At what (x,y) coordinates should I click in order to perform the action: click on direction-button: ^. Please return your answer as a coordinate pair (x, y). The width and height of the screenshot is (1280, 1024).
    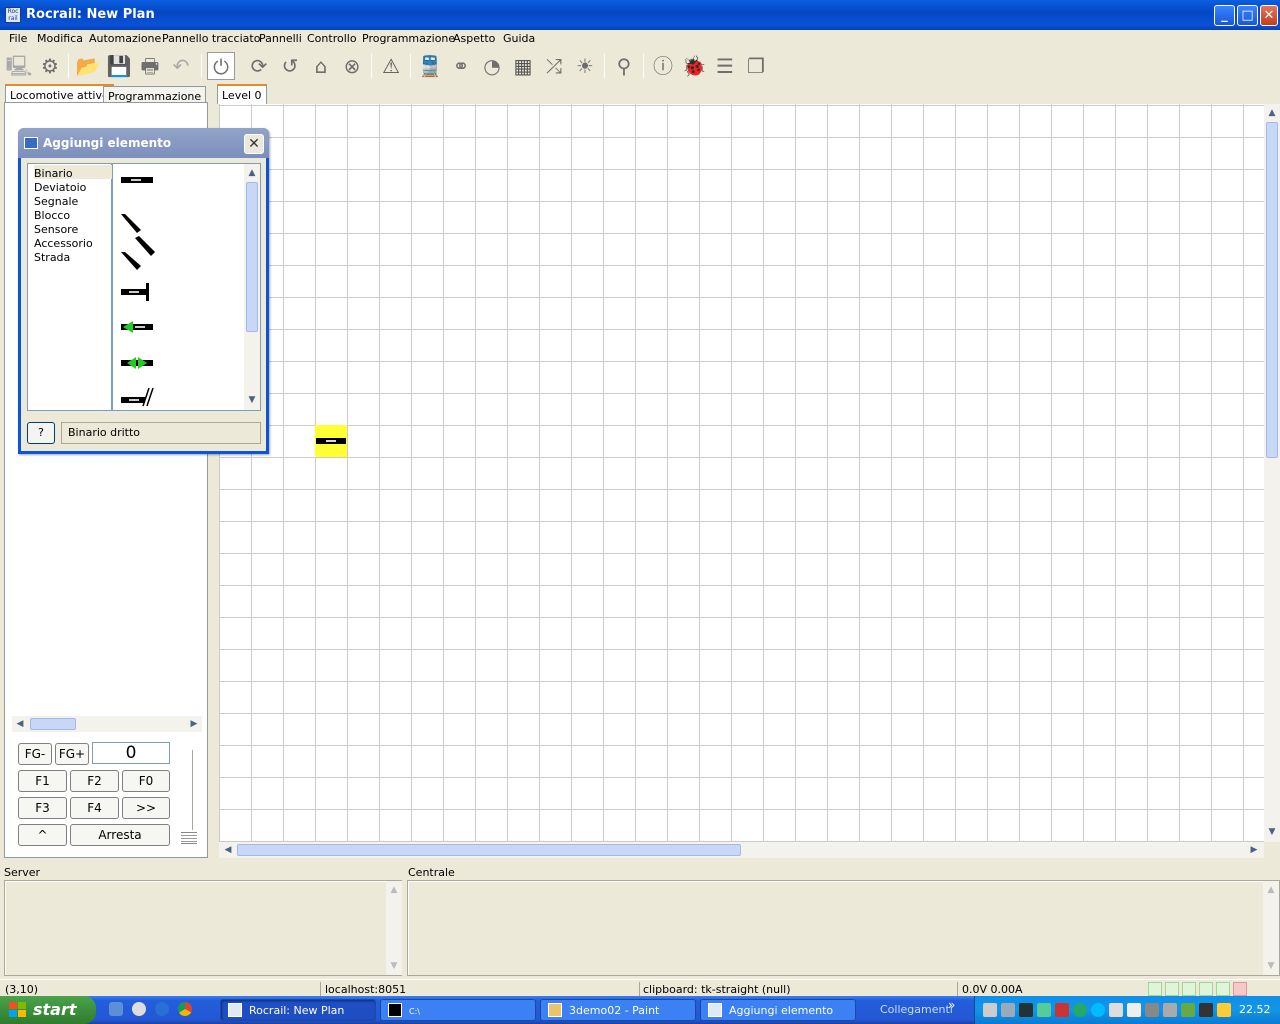
    Looking at the image, I should click on (42, 835).